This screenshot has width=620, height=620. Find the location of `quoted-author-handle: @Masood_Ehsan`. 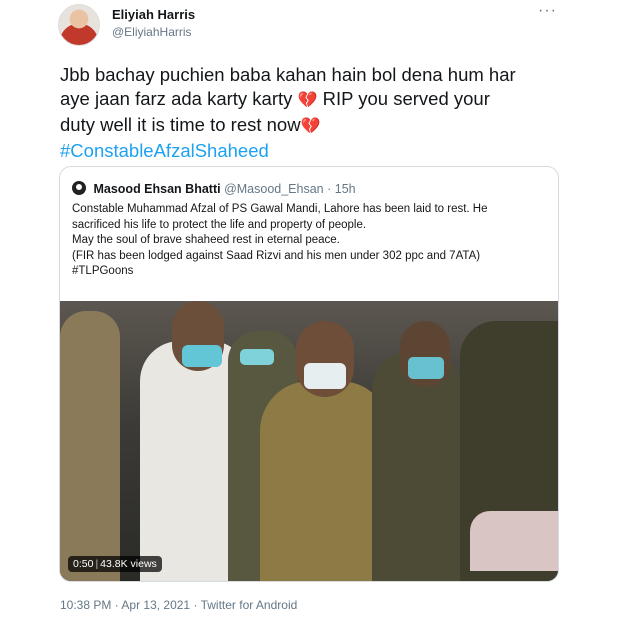

quoted-author-handle: @Masood_Ehsan is located at coordinates (274, 189).